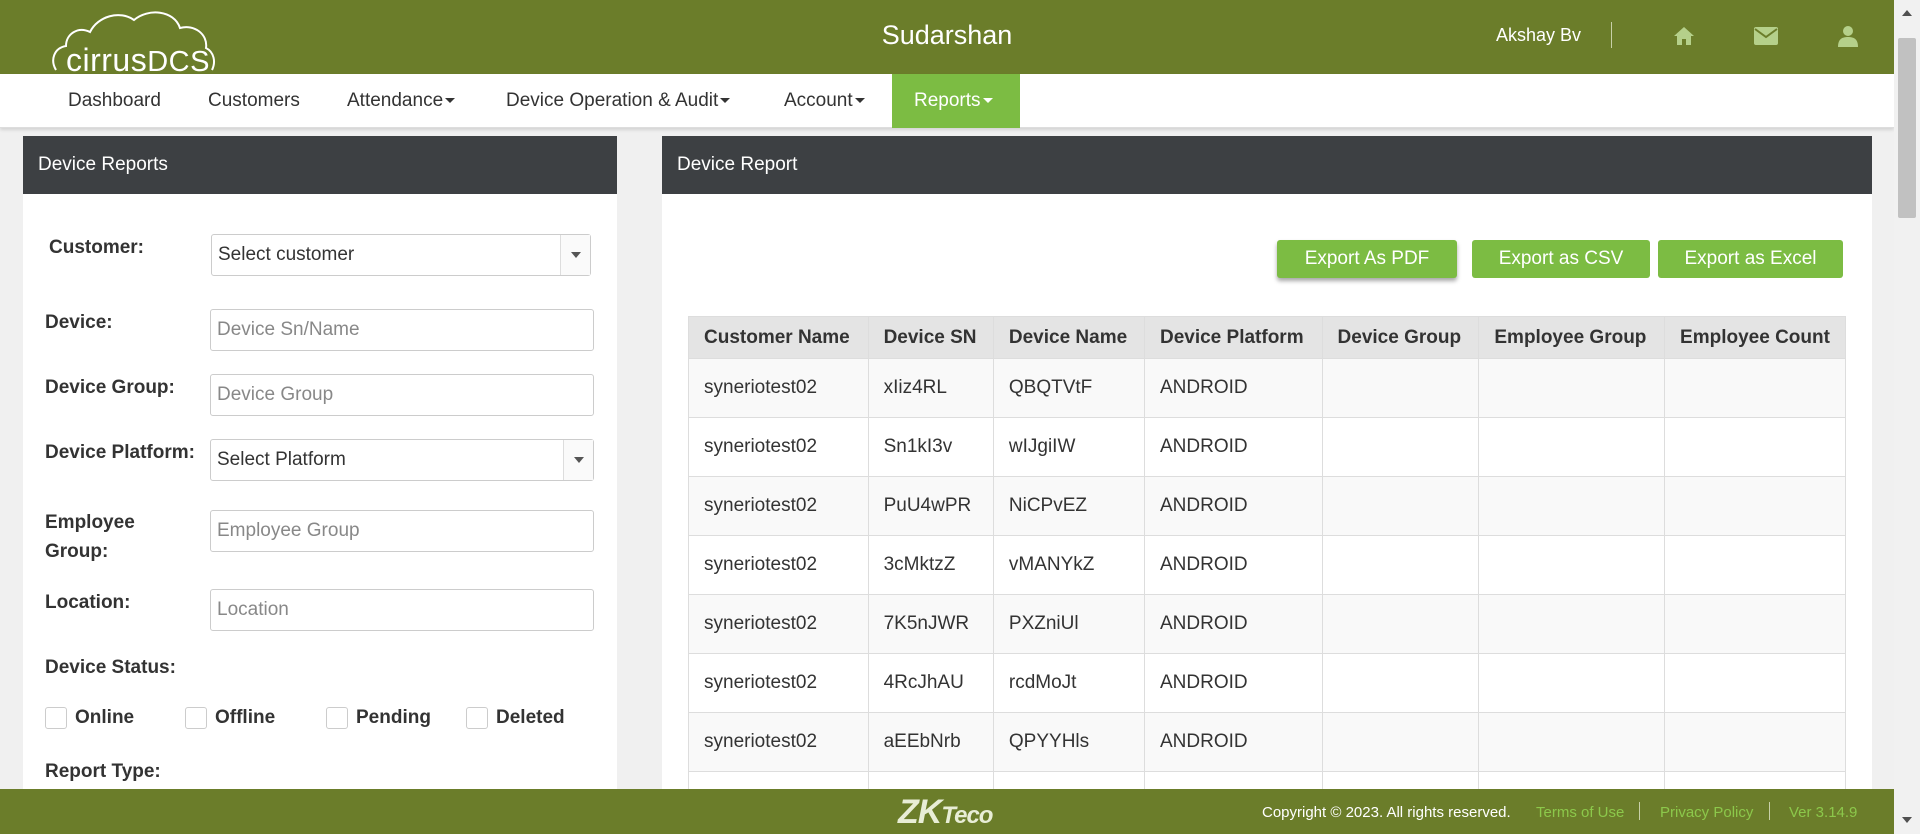  I want to click on customer-label: Customer:, so click(97, 247).